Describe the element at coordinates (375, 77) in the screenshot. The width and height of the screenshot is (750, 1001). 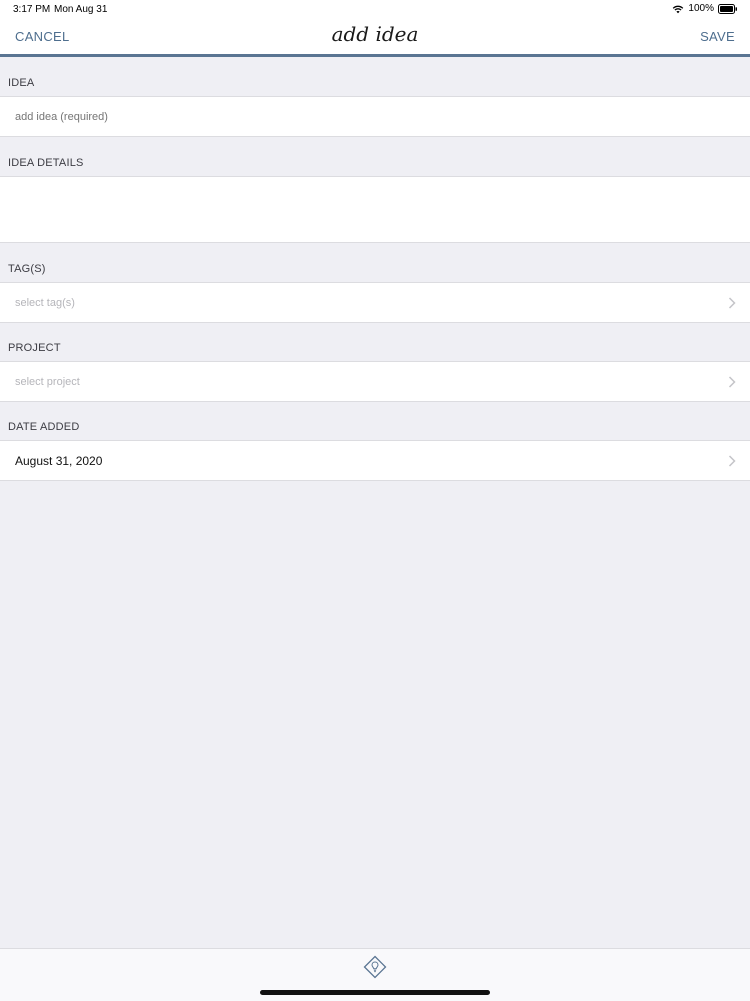
I see `idea-section-header: IDEA` at that location.